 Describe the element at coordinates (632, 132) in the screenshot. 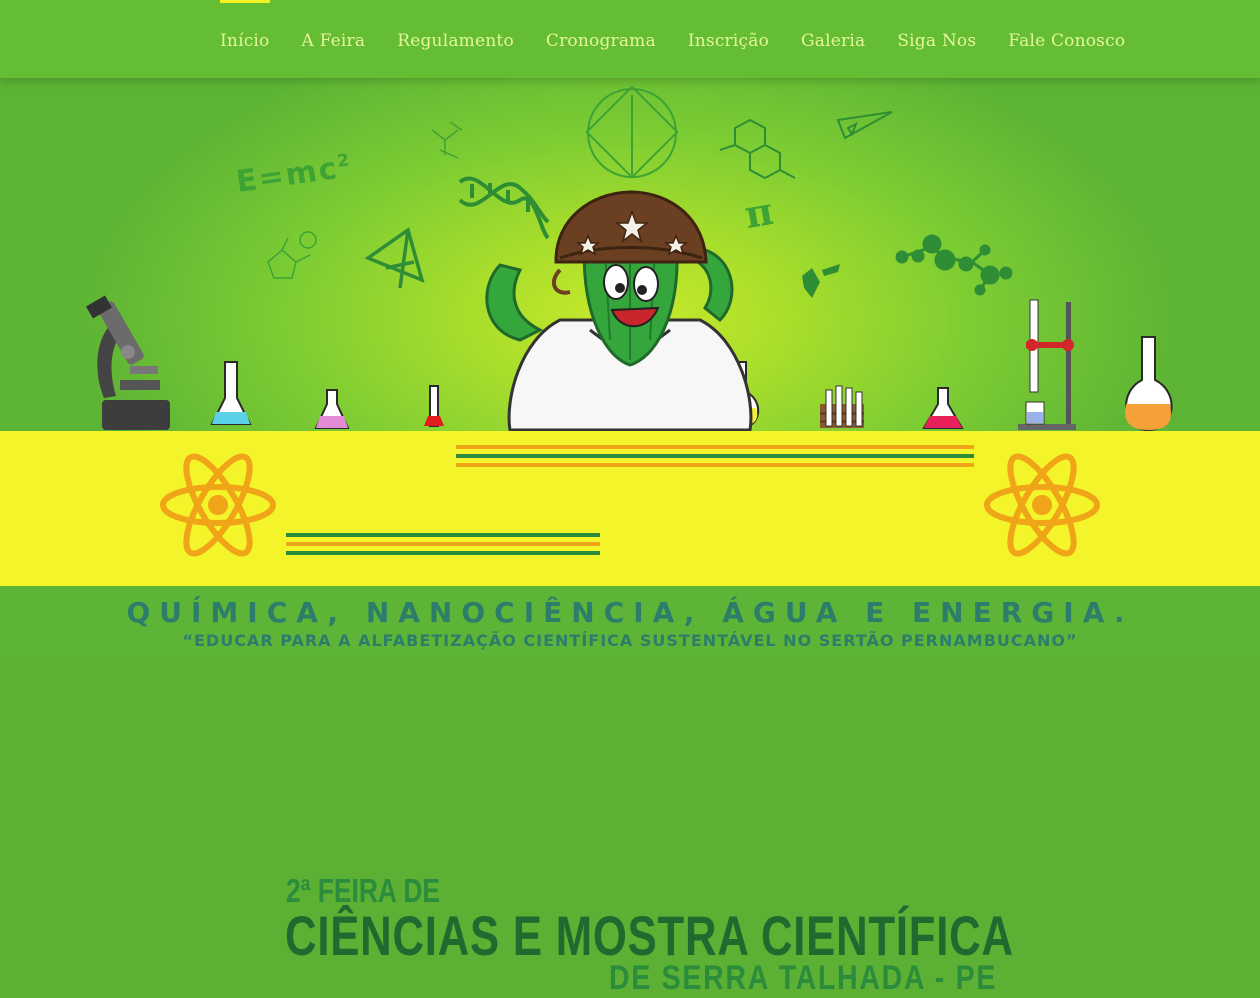

I see `vitruvian-icon` at that location.